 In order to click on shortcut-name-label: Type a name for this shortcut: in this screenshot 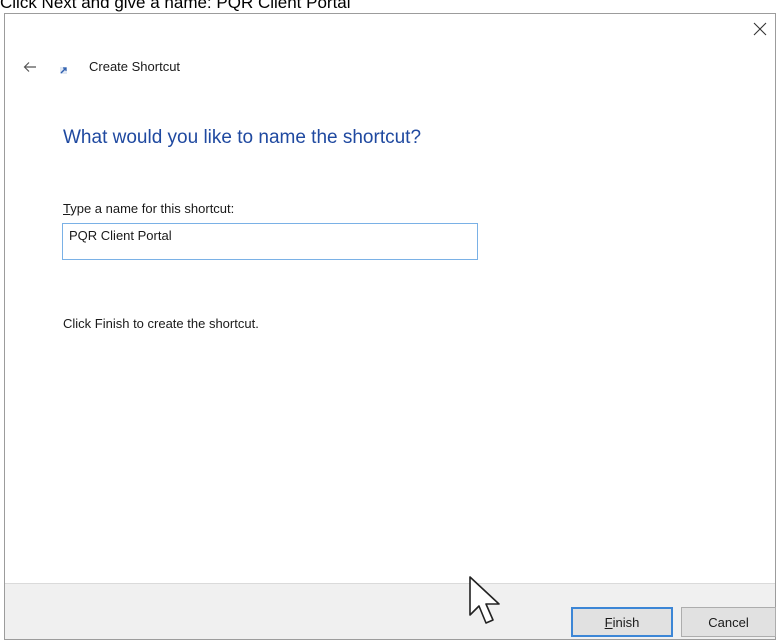, I will do `click(148, 209)`.